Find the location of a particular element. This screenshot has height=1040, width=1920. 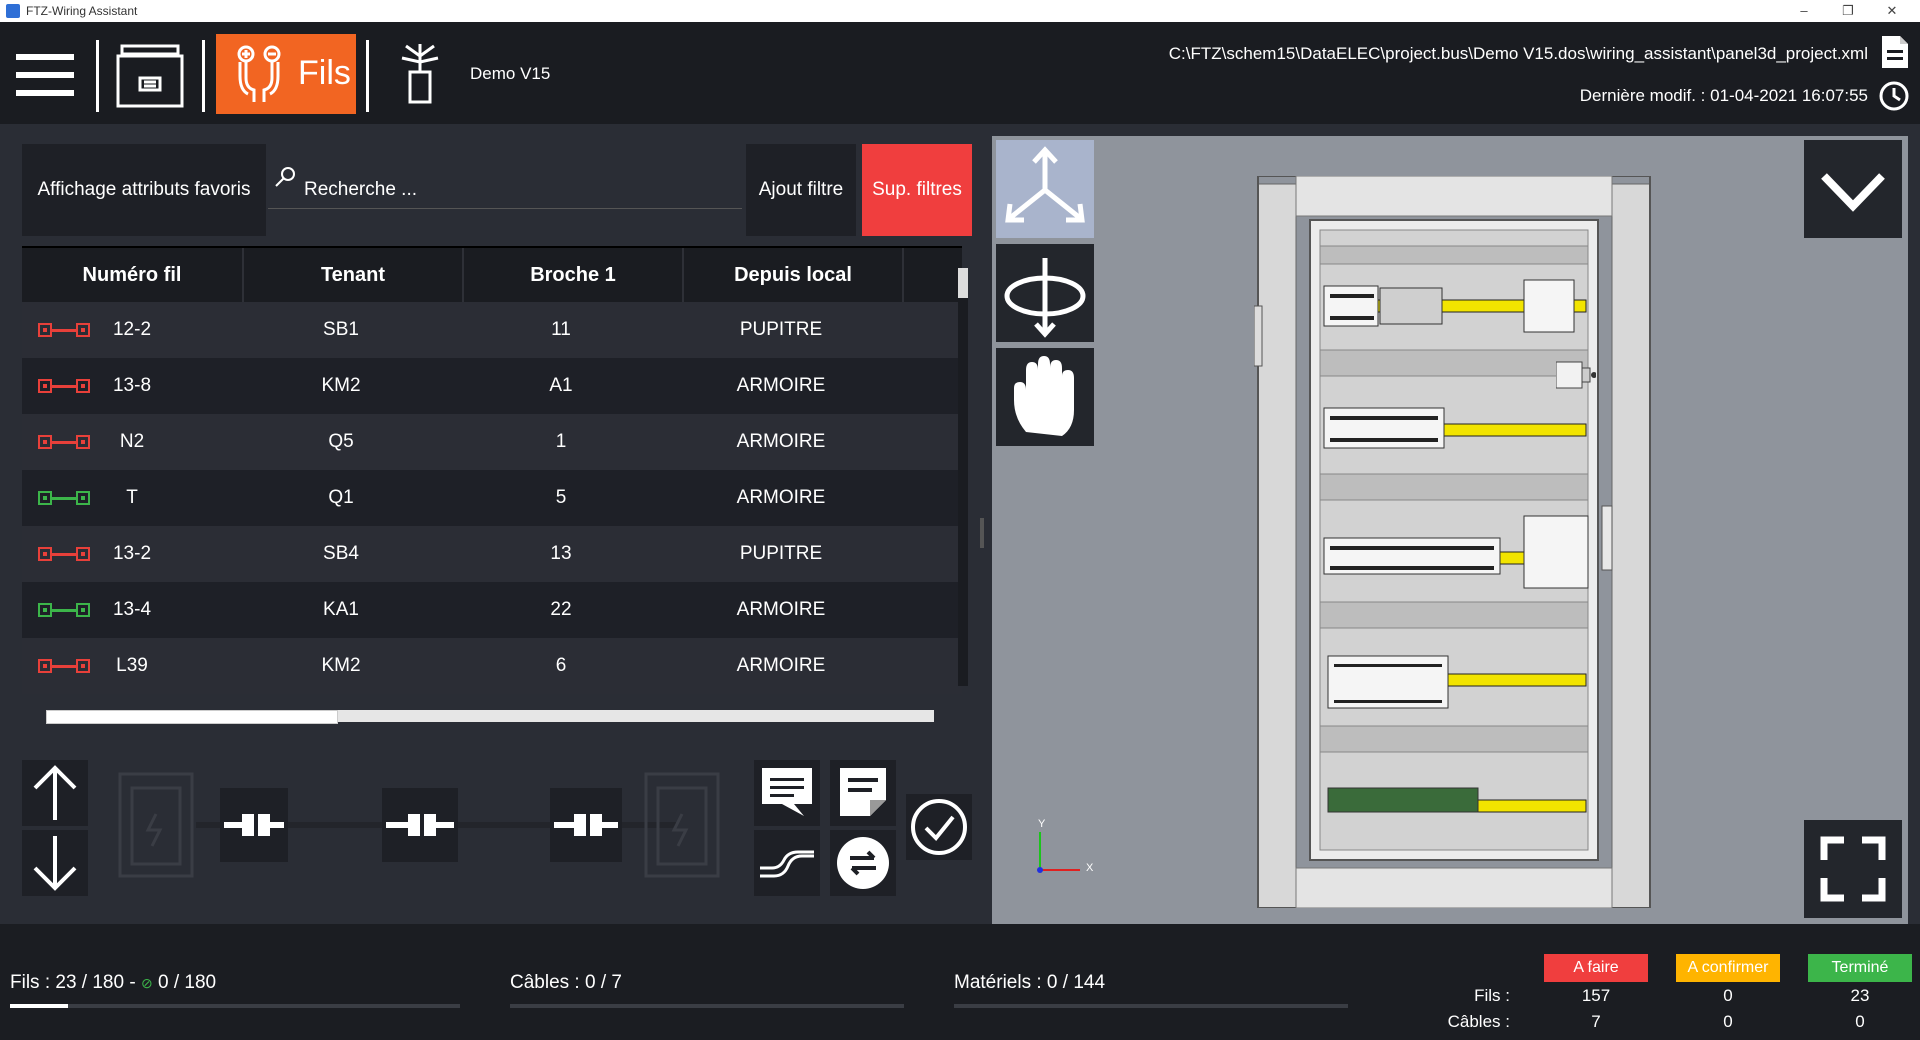

chevron-down-icon is located at coordinates (1853, 192).